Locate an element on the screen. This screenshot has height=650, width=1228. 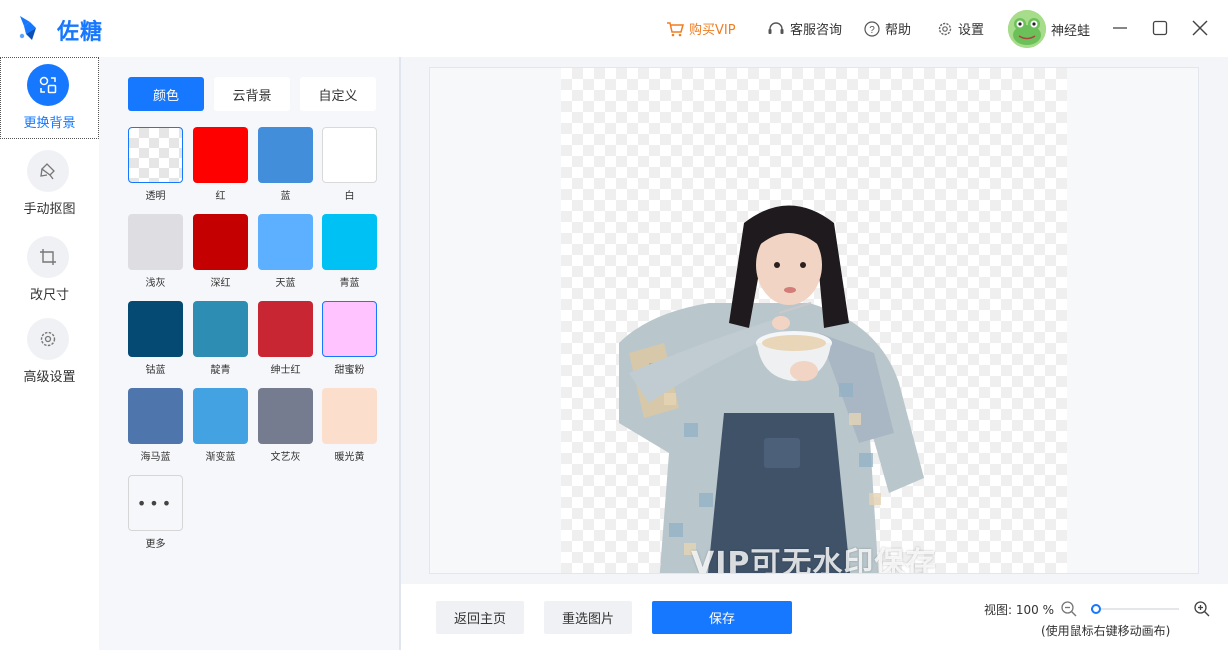
color-swatch: 天蓝 is located at coordinates (286, 255).